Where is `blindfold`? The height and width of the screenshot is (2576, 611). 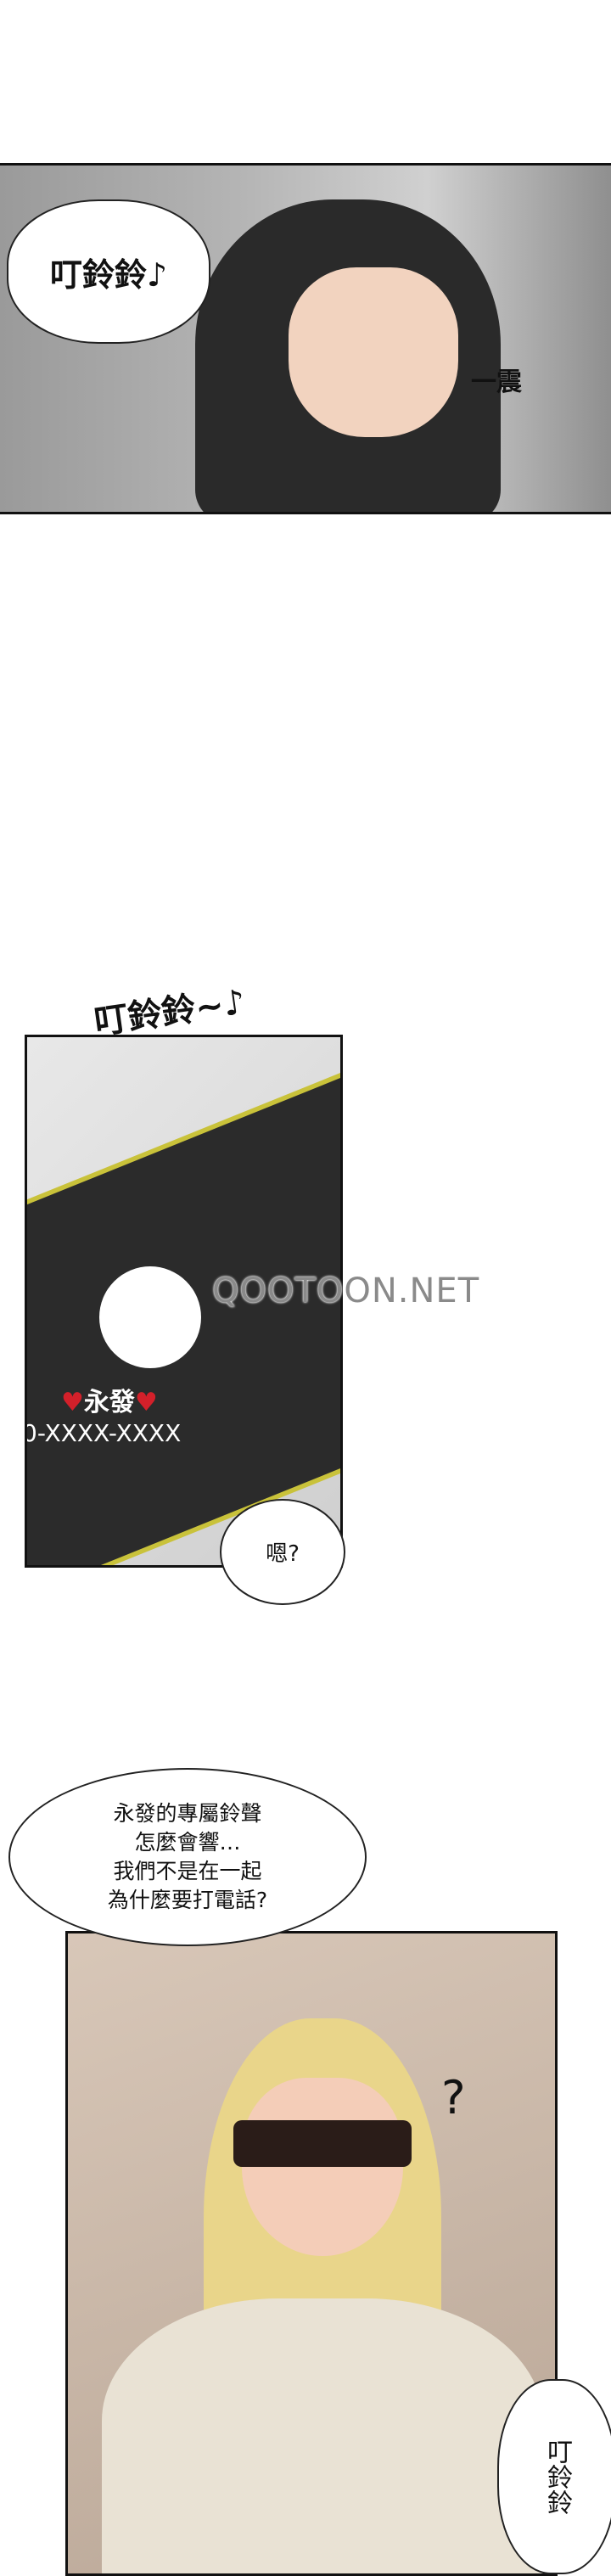 blindfold is located at coordinates (322, 2143).